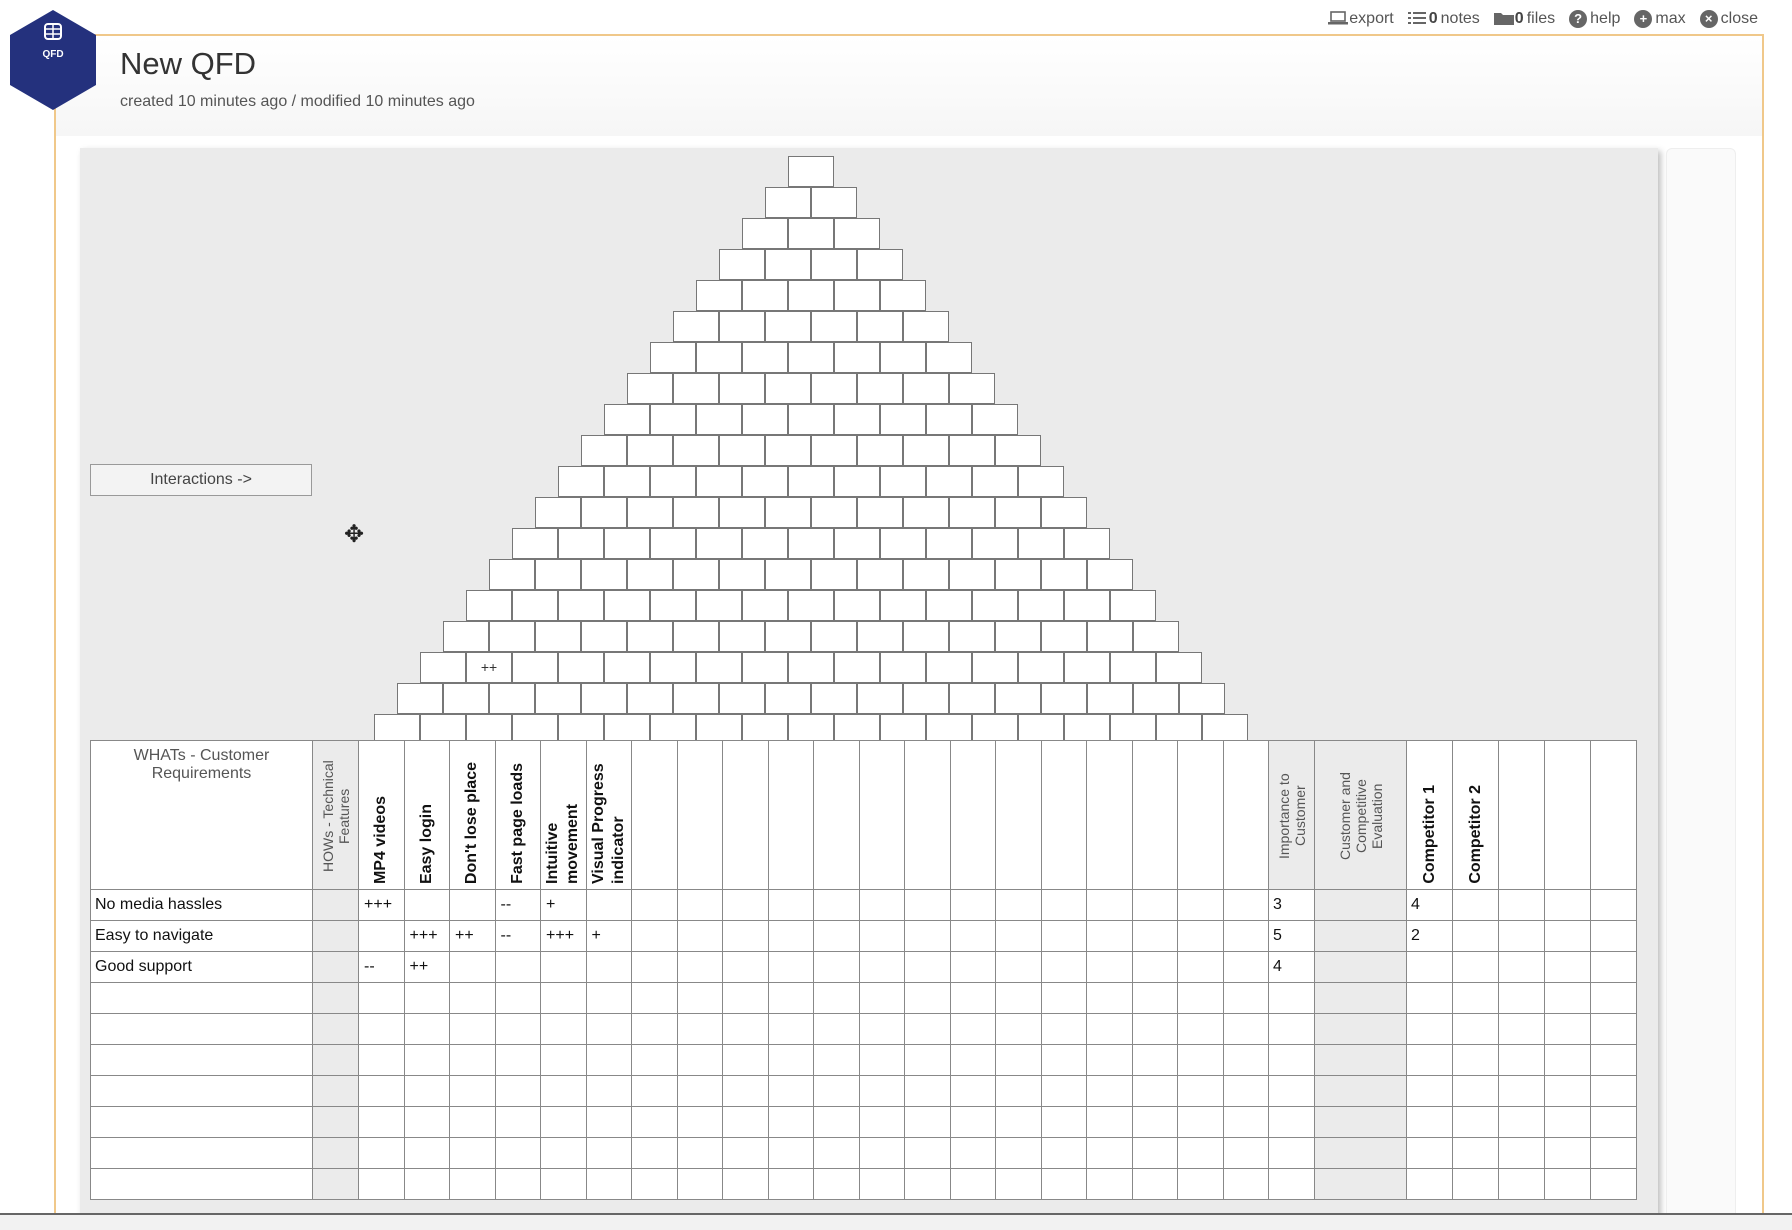 Image resolution: width=1792 pixels, height=1230 pixels. What do you see at coordinates (381, 905) in the screenshot?
I see `relationship-cell: +++` at bounding box center [381, 905].